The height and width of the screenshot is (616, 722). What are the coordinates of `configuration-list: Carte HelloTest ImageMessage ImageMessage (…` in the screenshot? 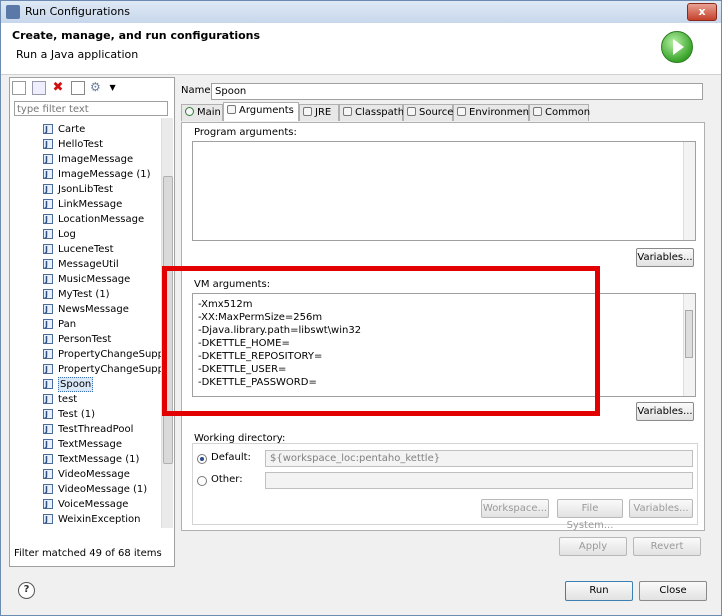 It's located at (87, 322).